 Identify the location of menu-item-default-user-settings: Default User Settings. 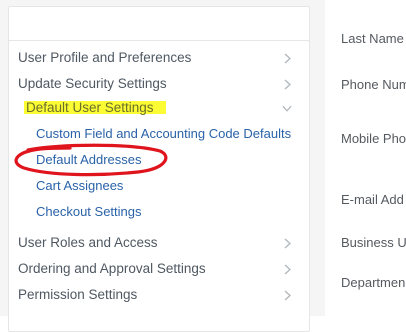
(160, 108).